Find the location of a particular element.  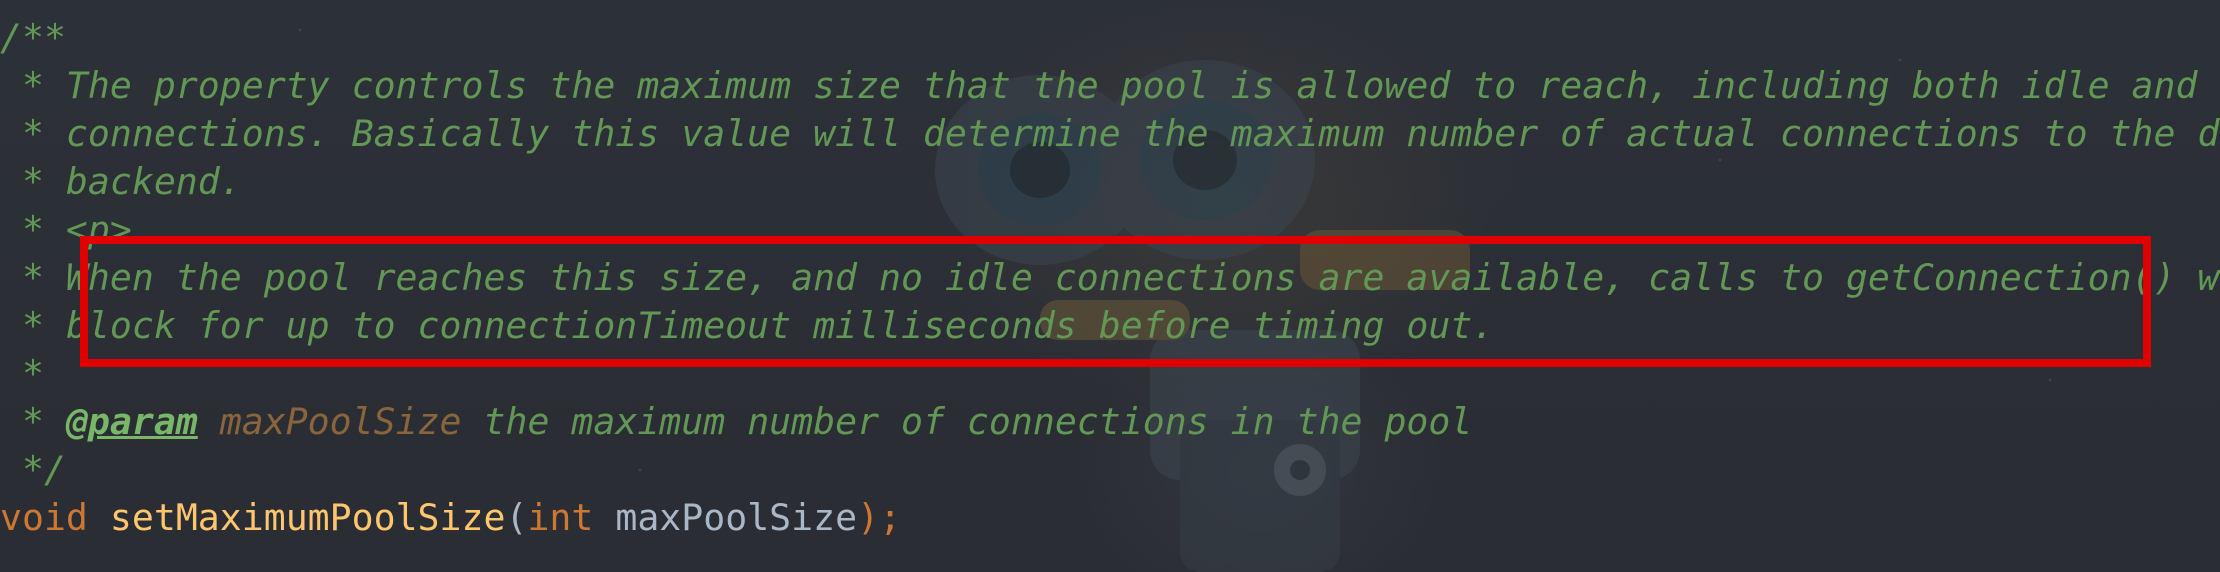

code-line: * backend. is located at coordinates (1110, 182).